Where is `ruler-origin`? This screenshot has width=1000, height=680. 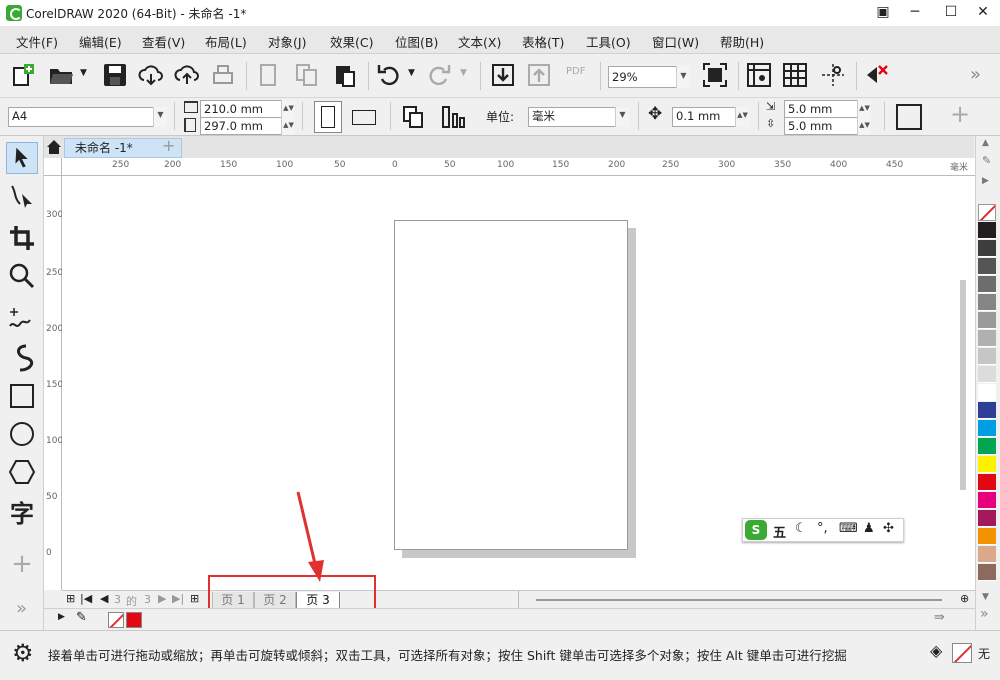 ruler-origin is located at coordinates (53, 167).